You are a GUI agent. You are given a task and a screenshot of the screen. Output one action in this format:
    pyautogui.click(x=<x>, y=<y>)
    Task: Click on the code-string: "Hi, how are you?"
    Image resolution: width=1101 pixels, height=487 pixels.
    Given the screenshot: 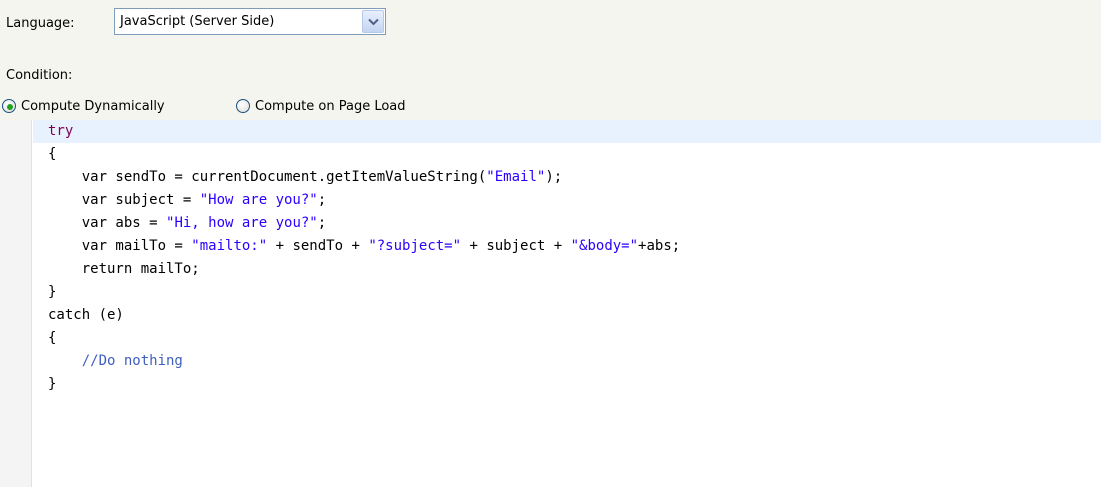 What is the action you would take?
    pyautogui.click(x=242, y=223)
    